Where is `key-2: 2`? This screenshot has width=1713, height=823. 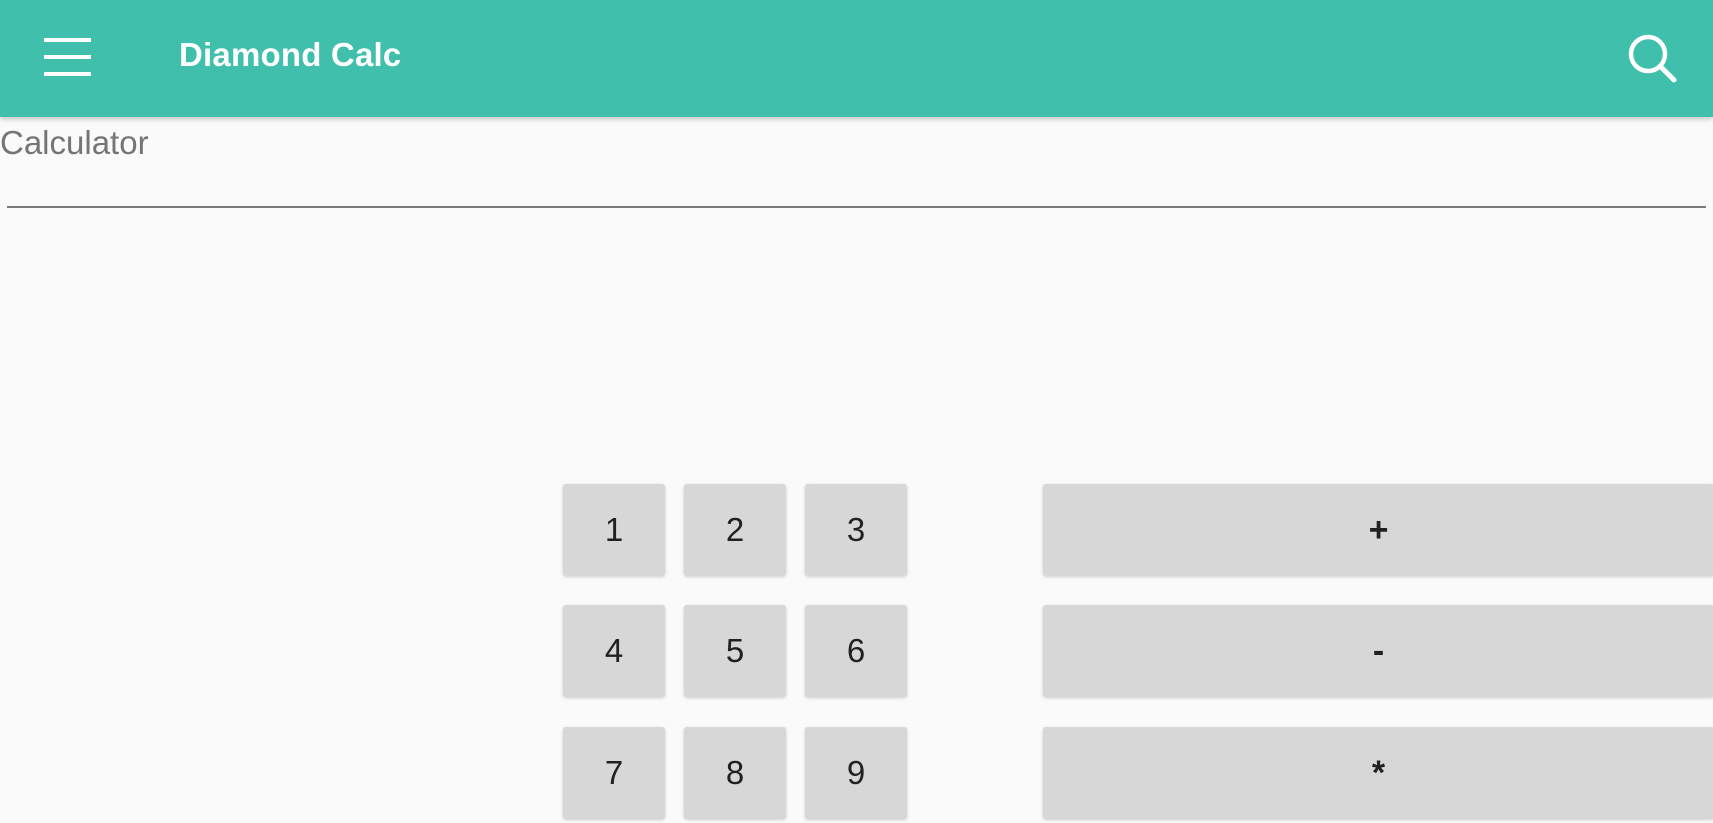
key-2: 2 is located at coordinates (735, 530).